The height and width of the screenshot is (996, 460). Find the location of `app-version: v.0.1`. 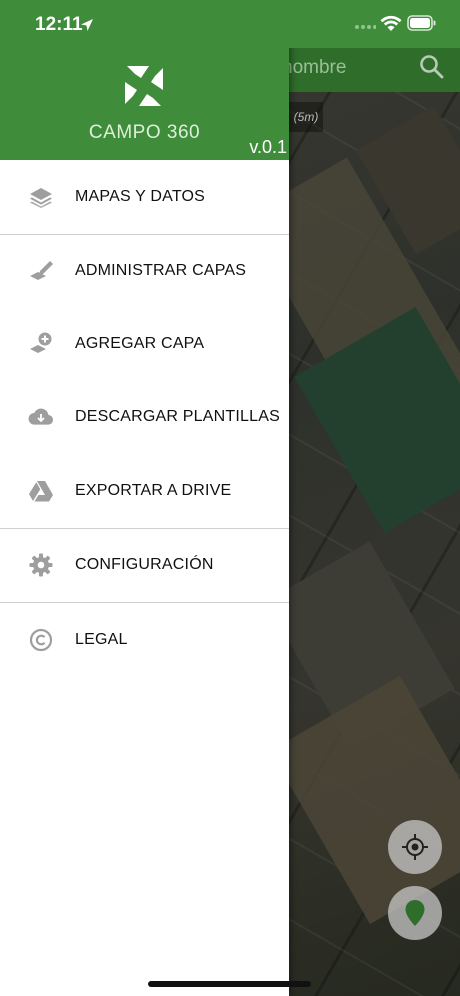

app-version: v.0.1 is located at coordinates (268, 147).